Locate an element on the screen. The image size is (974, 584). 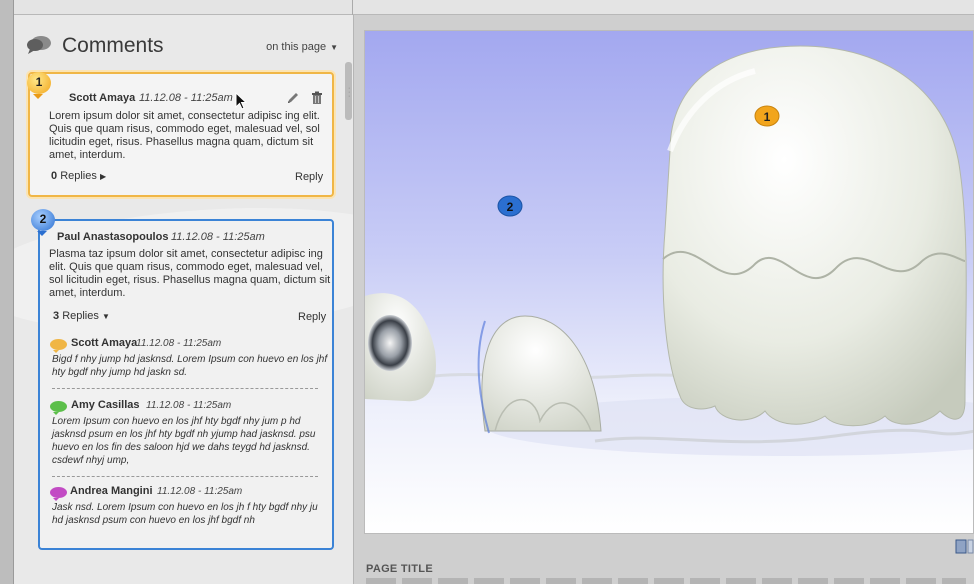
scope-label: on this page is located at coordinates (296, 47).